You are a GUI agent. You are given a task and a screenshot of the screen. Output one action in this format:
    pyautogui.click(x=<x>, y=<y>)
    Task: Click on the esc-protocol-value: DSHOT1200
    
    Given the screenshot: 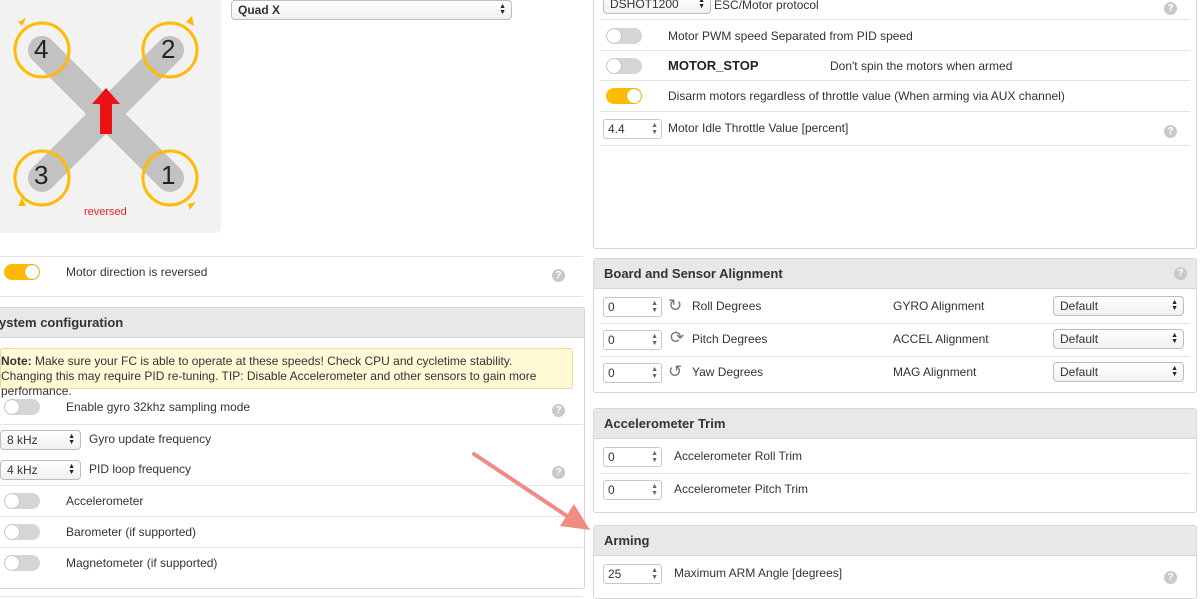 What is the action you would take?
    pyautogui.click(x=644, y=5)
    